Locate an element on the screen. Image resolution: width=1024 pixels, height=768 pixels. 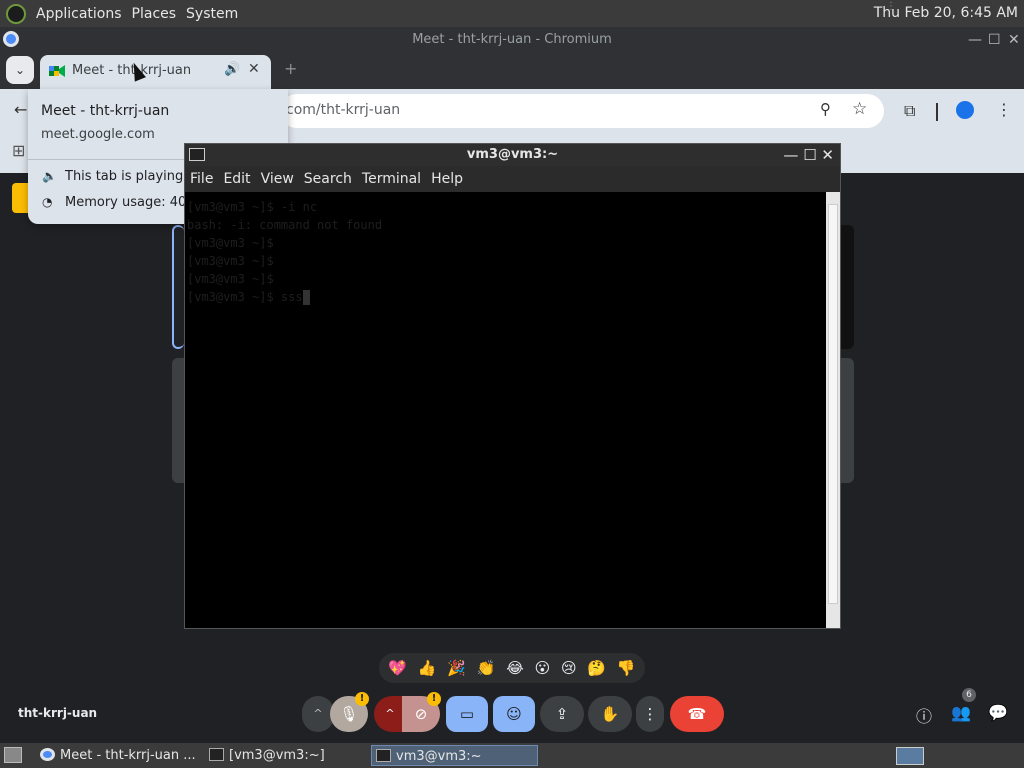
terminal-minimize-icon: — is located at coordinates (790, 155).